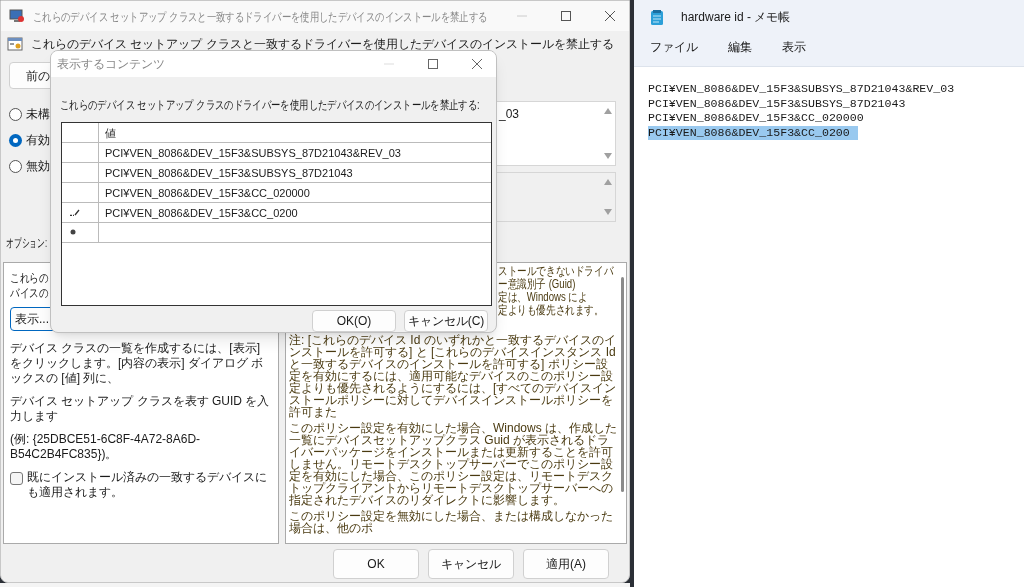 This screenshot has width=1024, height=587. Describe the element at coordinates (376, 564) in the screenshot. I see `dialog-button: OK` at that location.